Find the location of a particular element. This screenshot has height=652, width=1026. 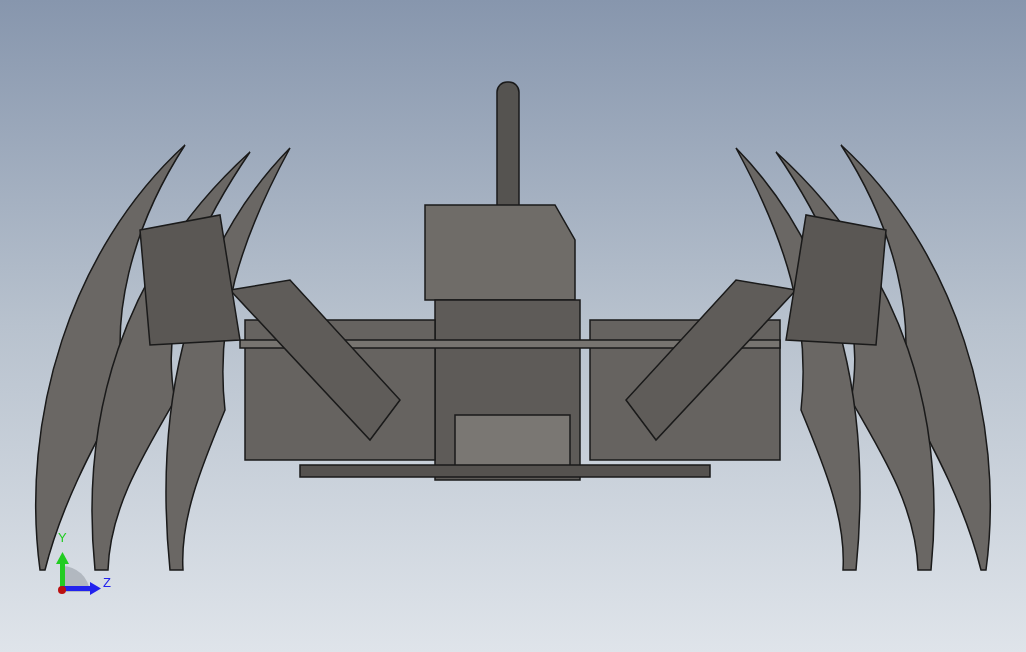

axis-label: Y is located at coordinates (62, 537).